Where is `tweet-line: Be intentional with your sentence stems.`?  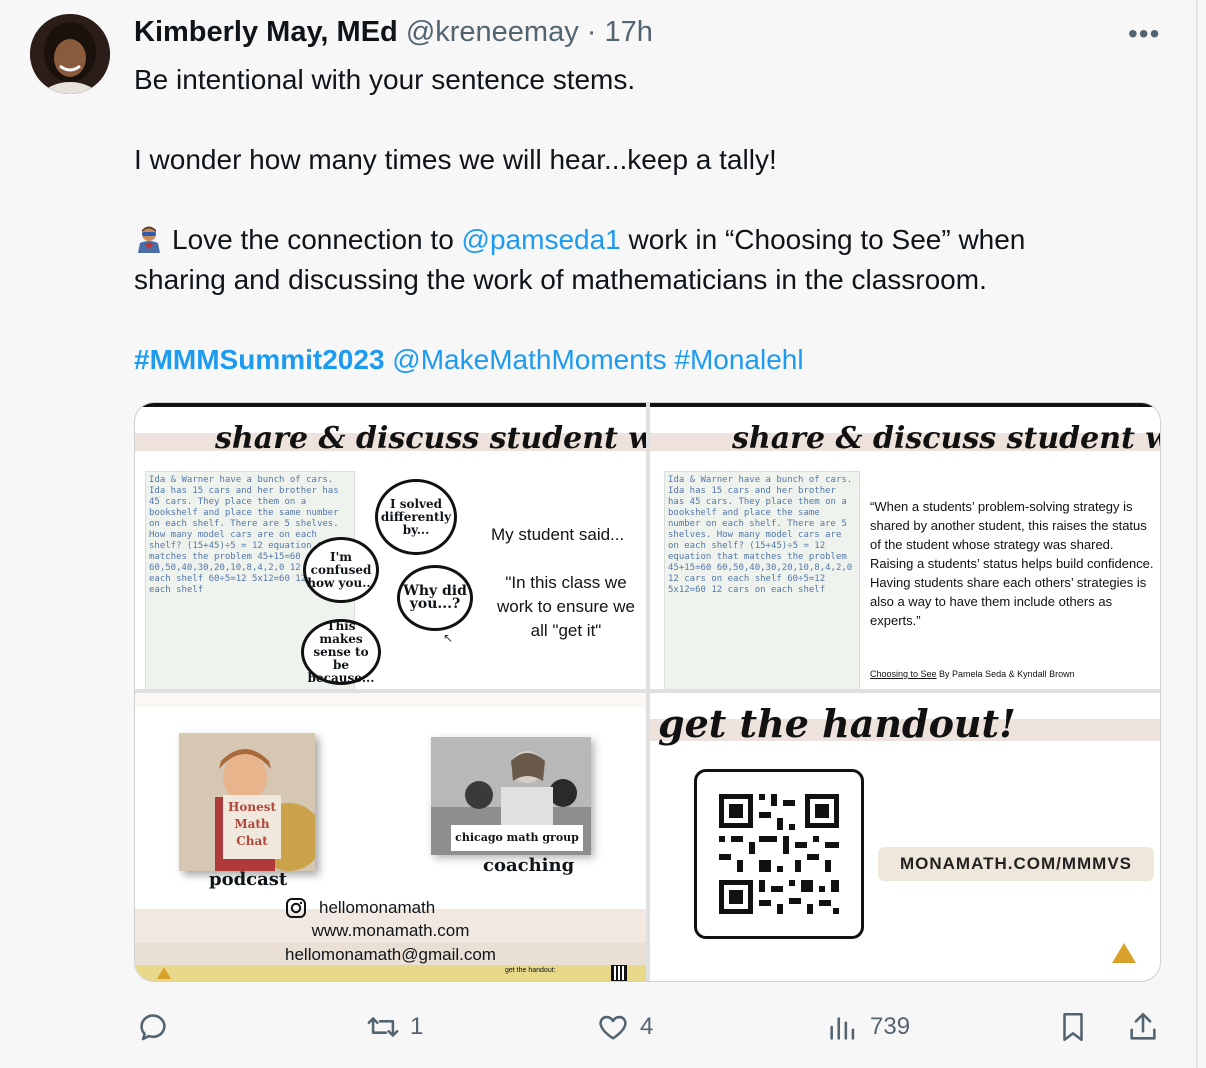
tweet-line: Be intentional with your sentence stems. is located at coordinates (385, 79).